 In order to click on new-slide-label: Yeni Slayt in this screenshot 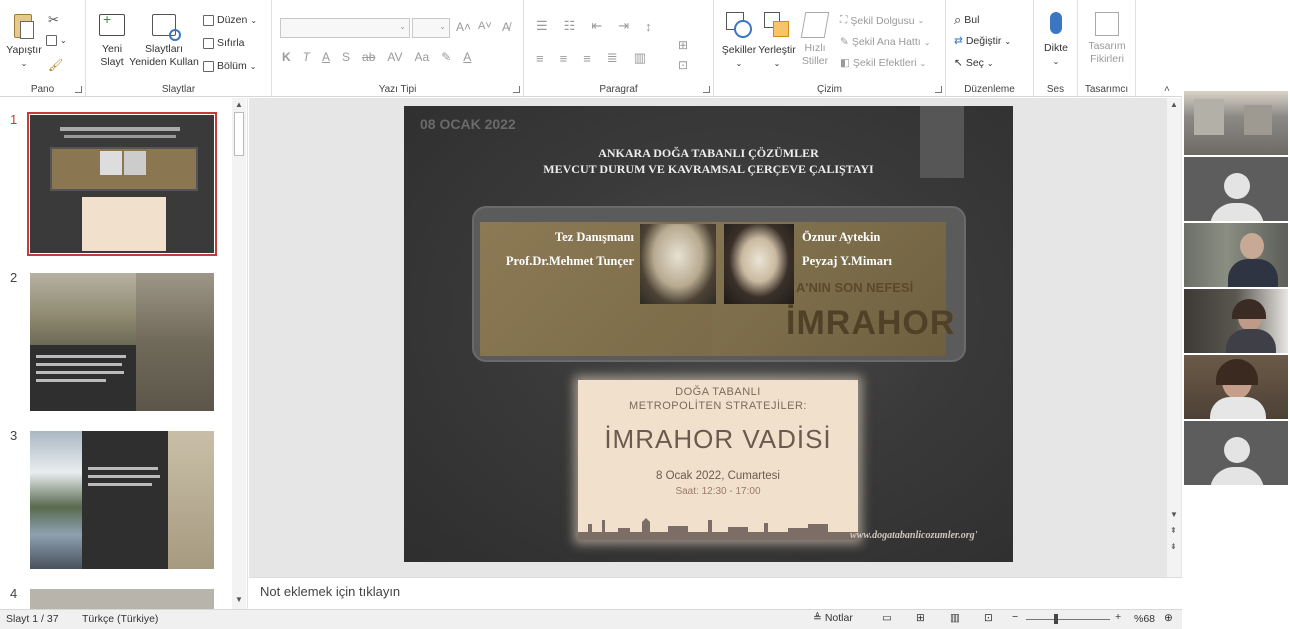, I will do `click(112, 55)`.